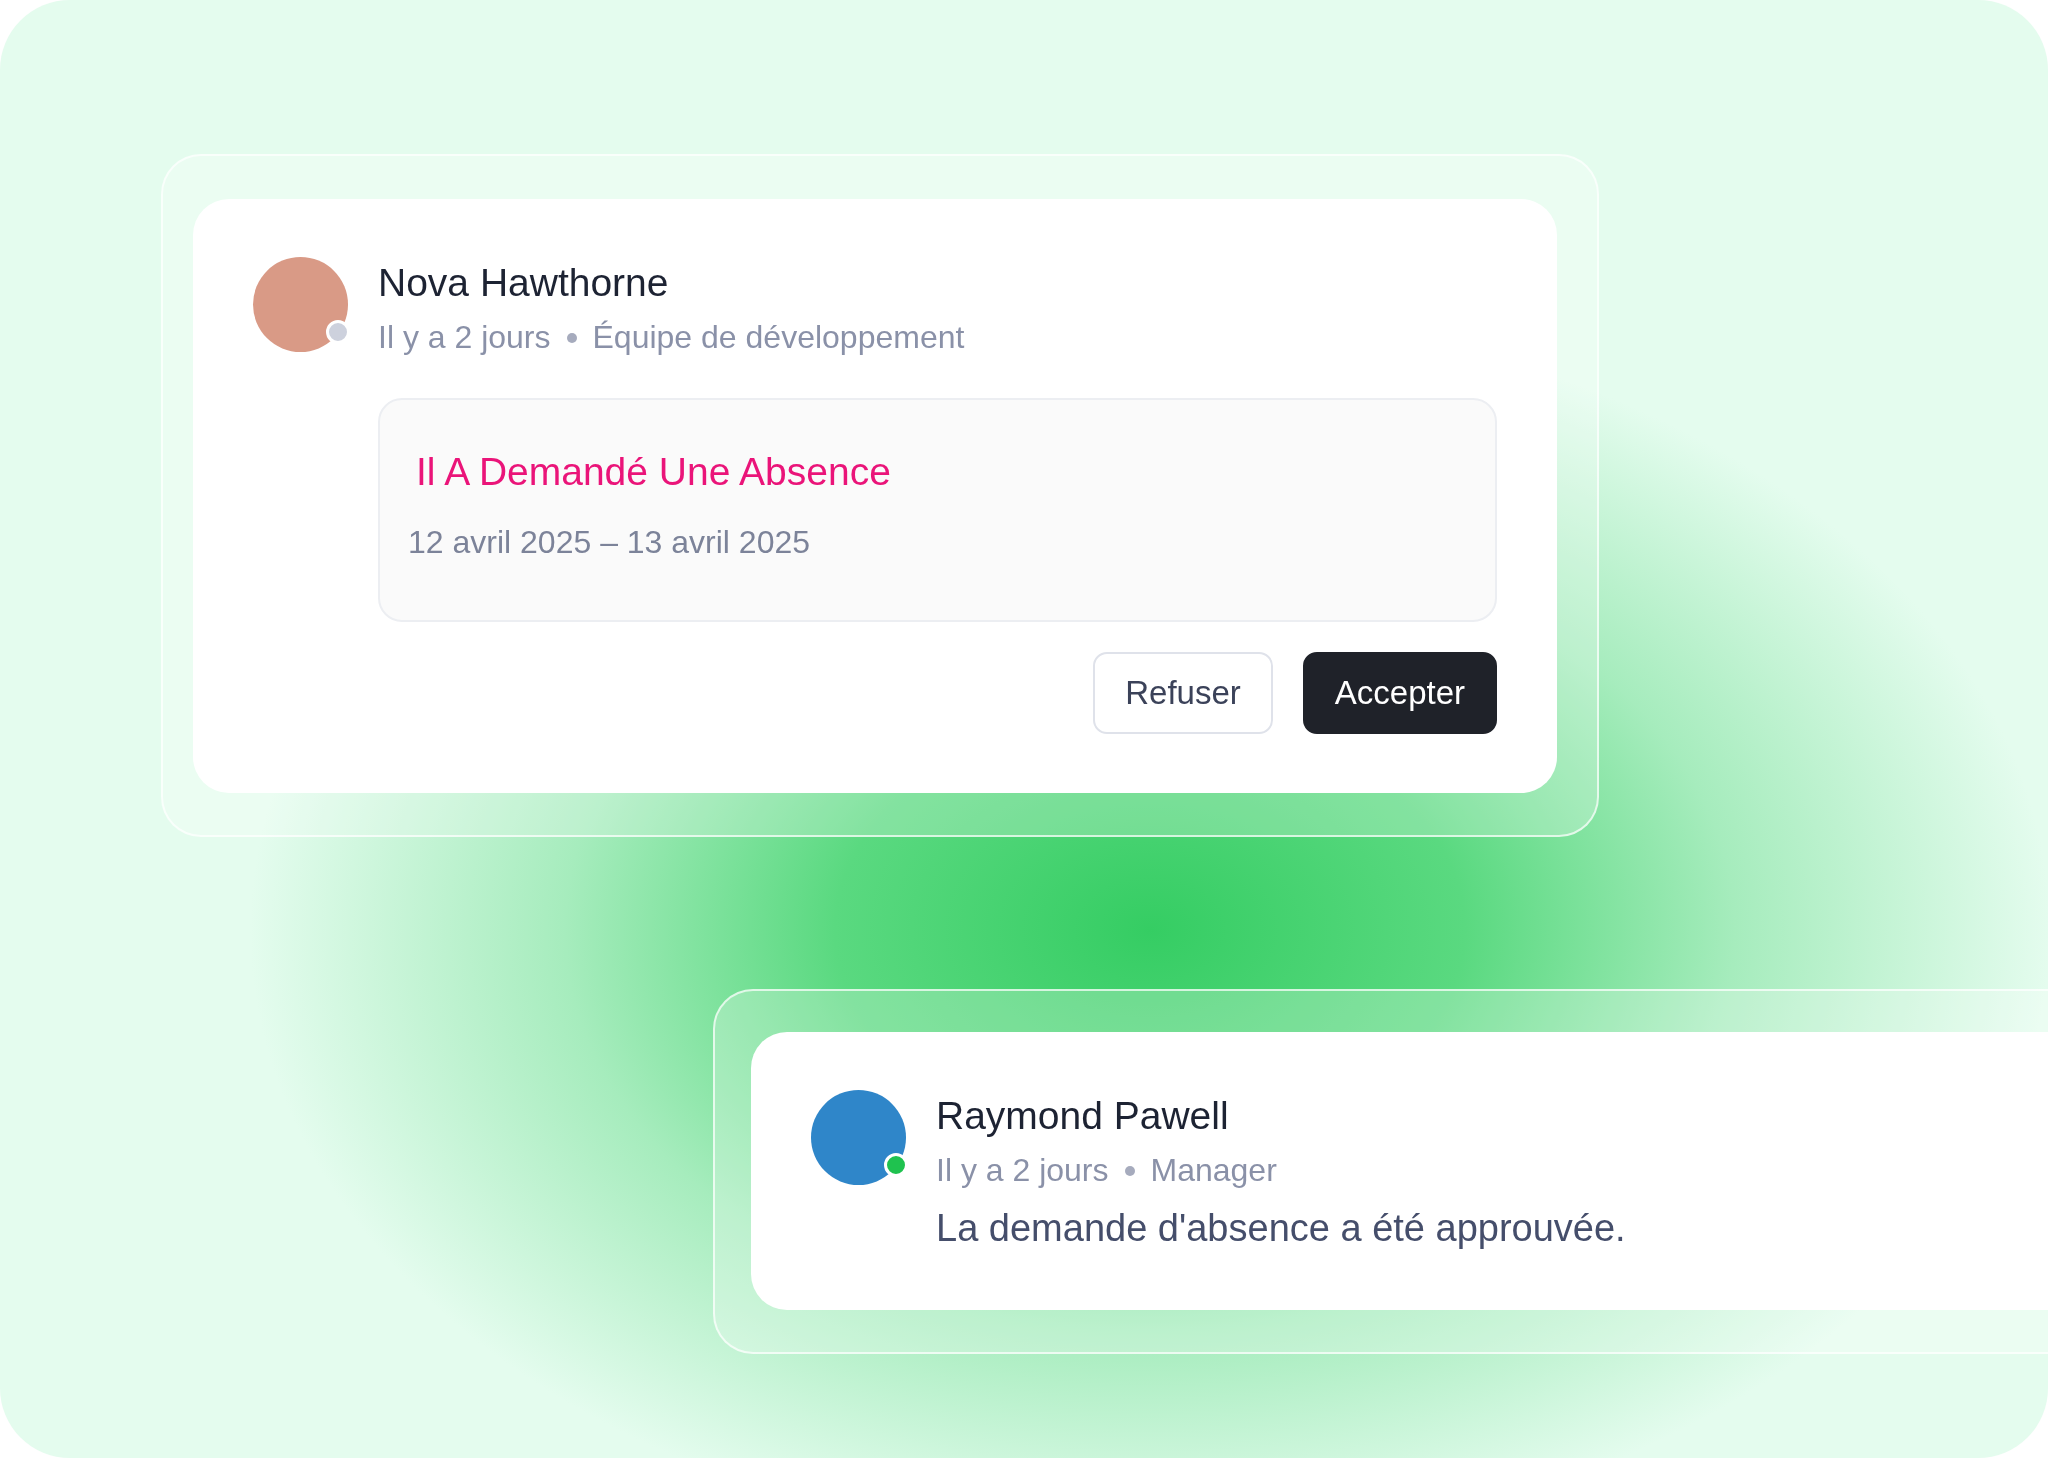 This screenshot has width=2048, height=1458. Describe the element at coordinates (610, 542) in the screenshot. I see `date-range: 12 avril 2025 – 13 avril 2025` at that location.